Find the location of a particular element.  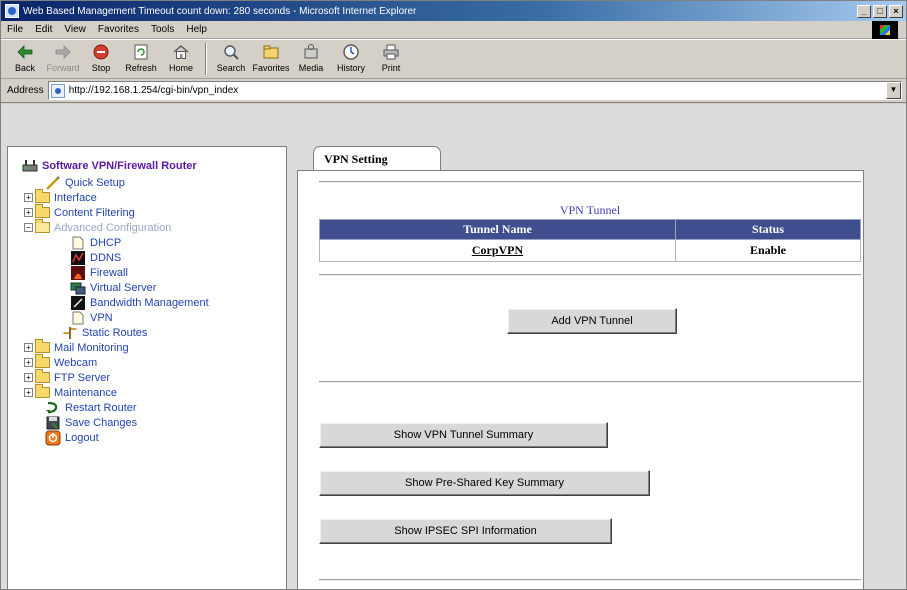

print-button: Print is located at coordinates (391, 59).